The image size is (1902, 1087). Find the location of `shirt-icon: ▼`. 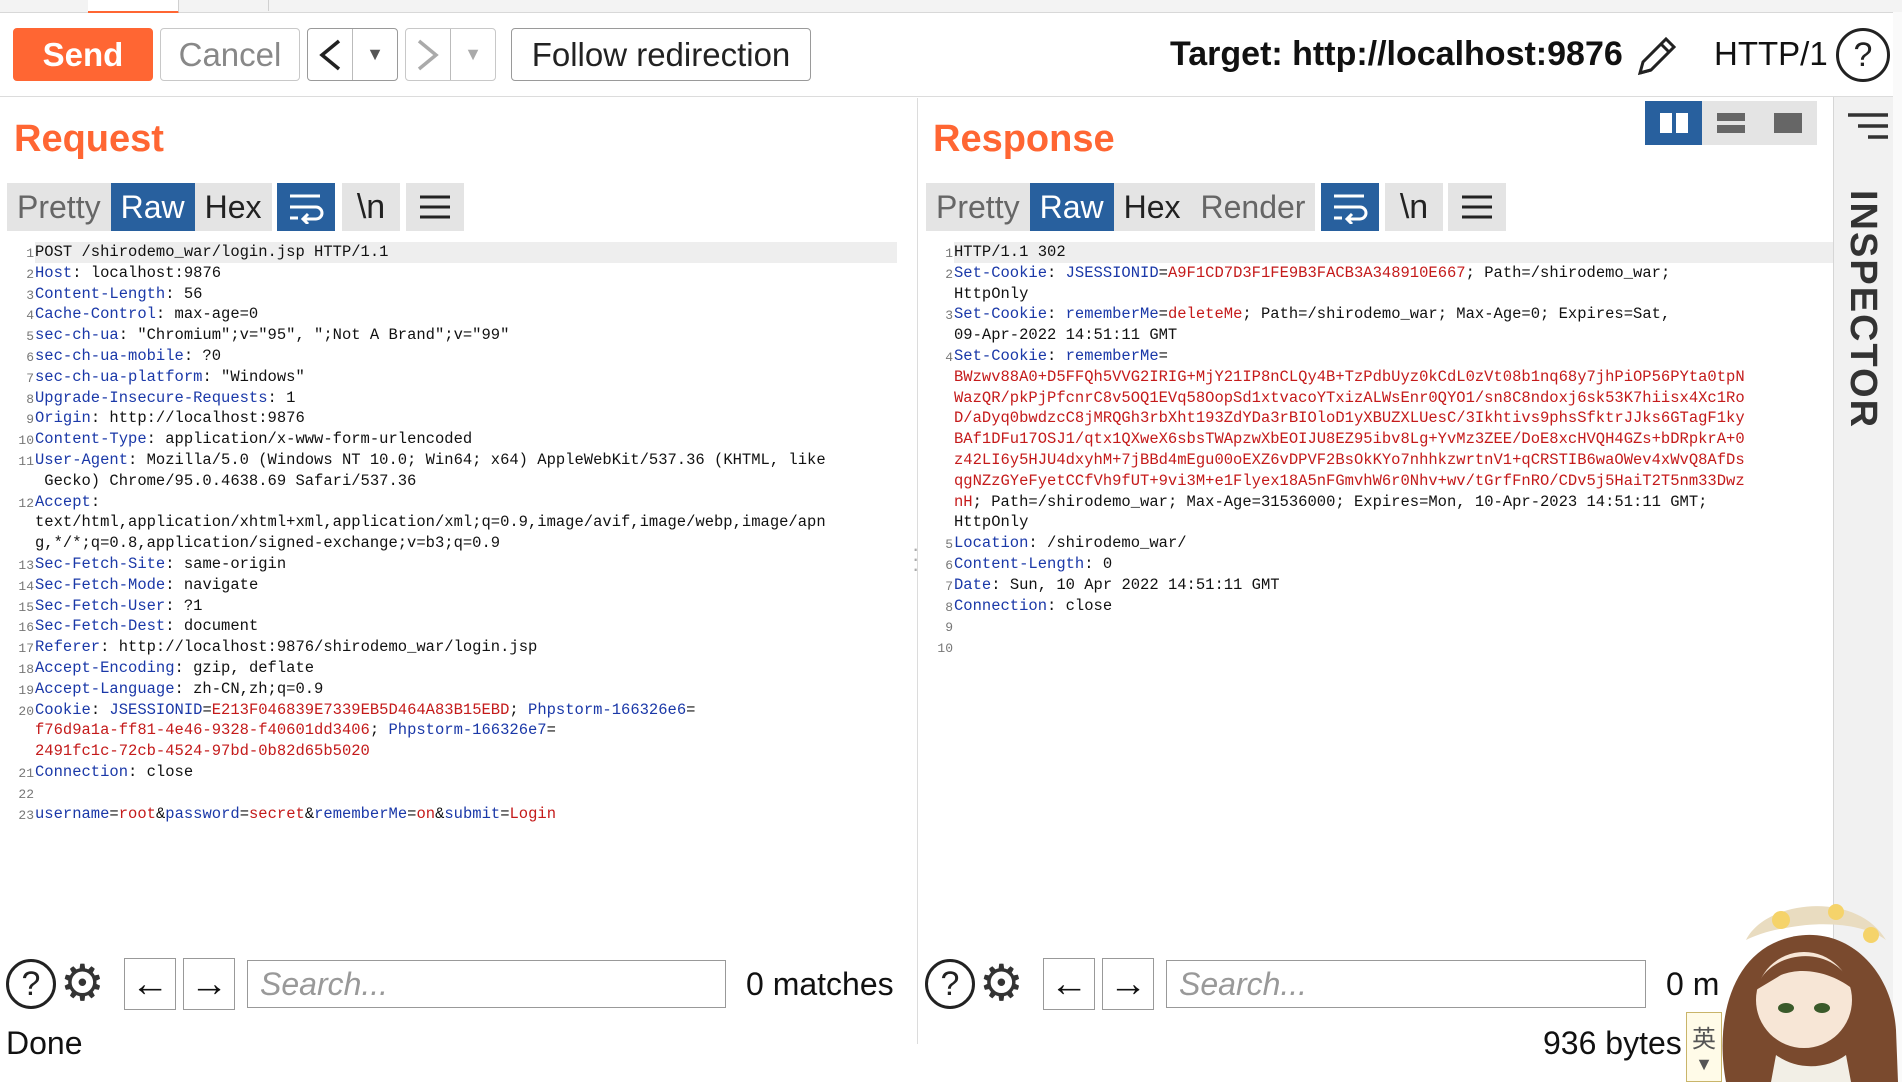

shirt-icon: ▼ is located at coordinates (1704, 1064).